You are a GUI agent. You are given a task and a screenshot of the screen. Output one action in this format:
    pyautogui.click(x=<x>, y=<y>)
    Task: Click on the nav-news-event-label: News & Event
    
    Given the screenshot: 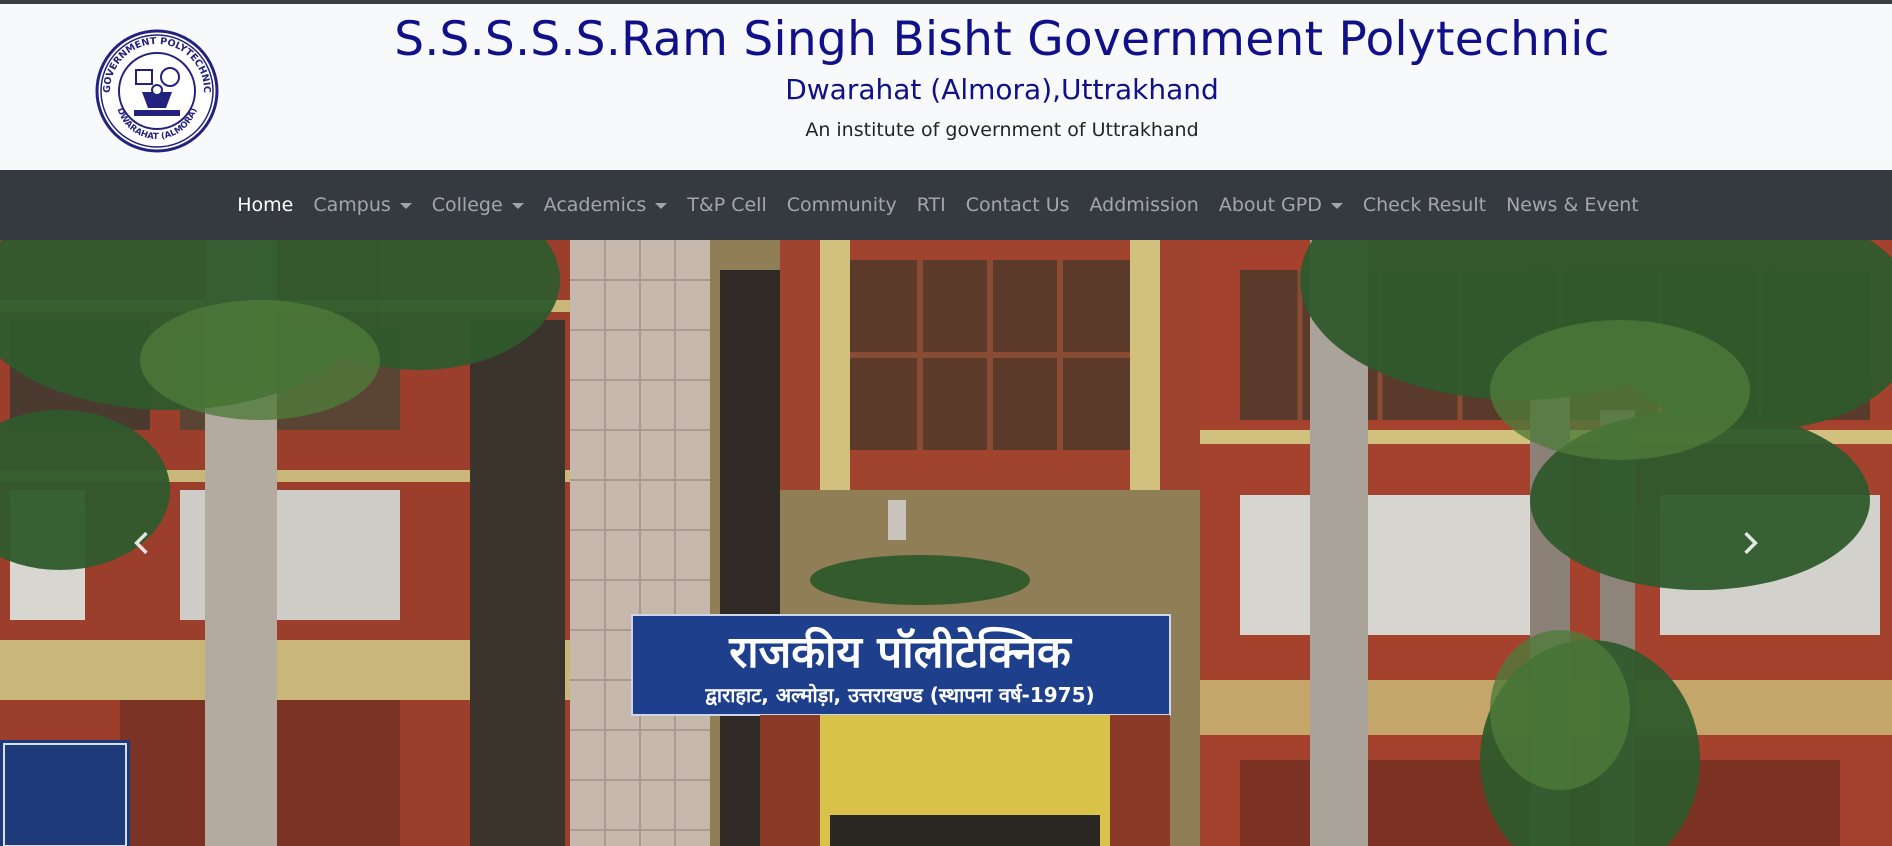 What is the action you would take?
    pyautogui.click(x=1572, y=205)
    